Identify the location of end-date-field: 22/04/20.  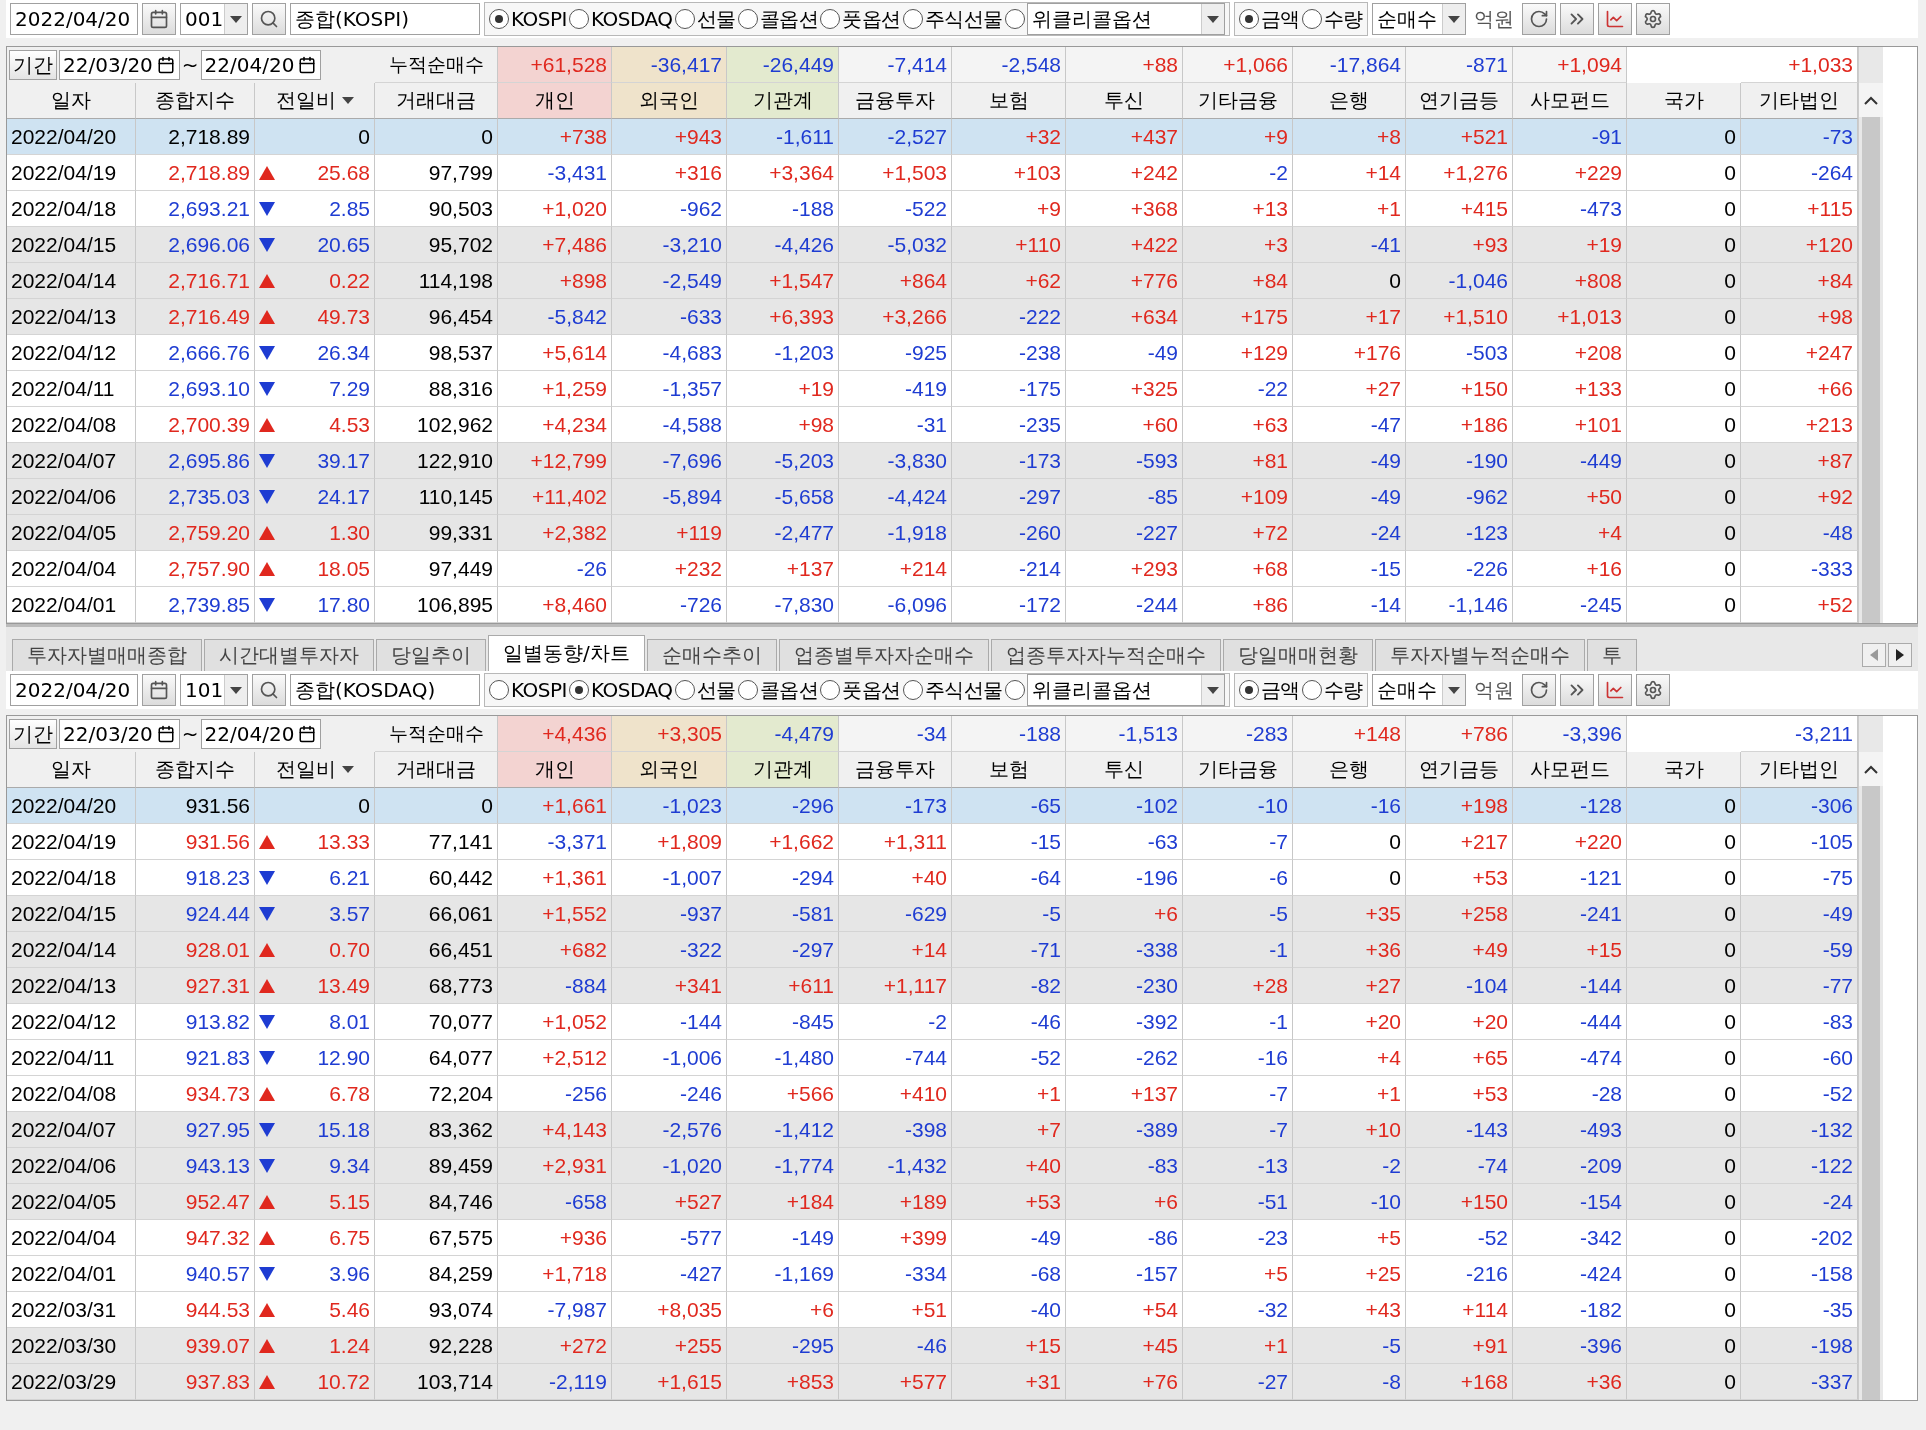
(261, 65).